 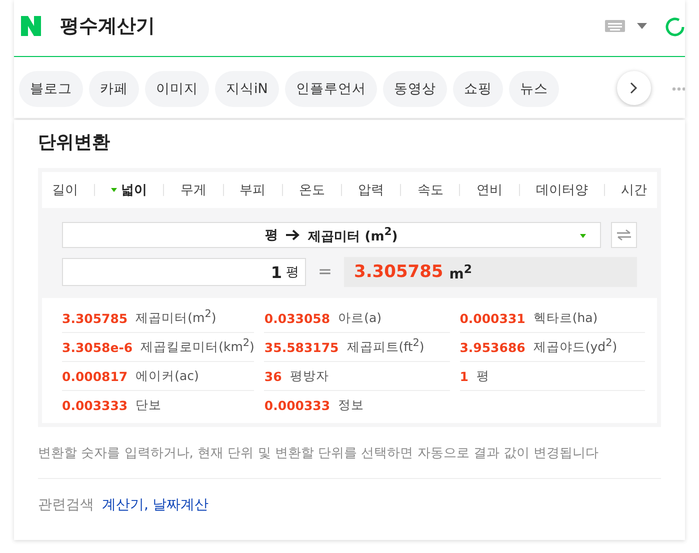 What do you see at coordinates (297, 318) in the screenshot?
I see `result-value: 0.033058` at bounding box center [297, 318].